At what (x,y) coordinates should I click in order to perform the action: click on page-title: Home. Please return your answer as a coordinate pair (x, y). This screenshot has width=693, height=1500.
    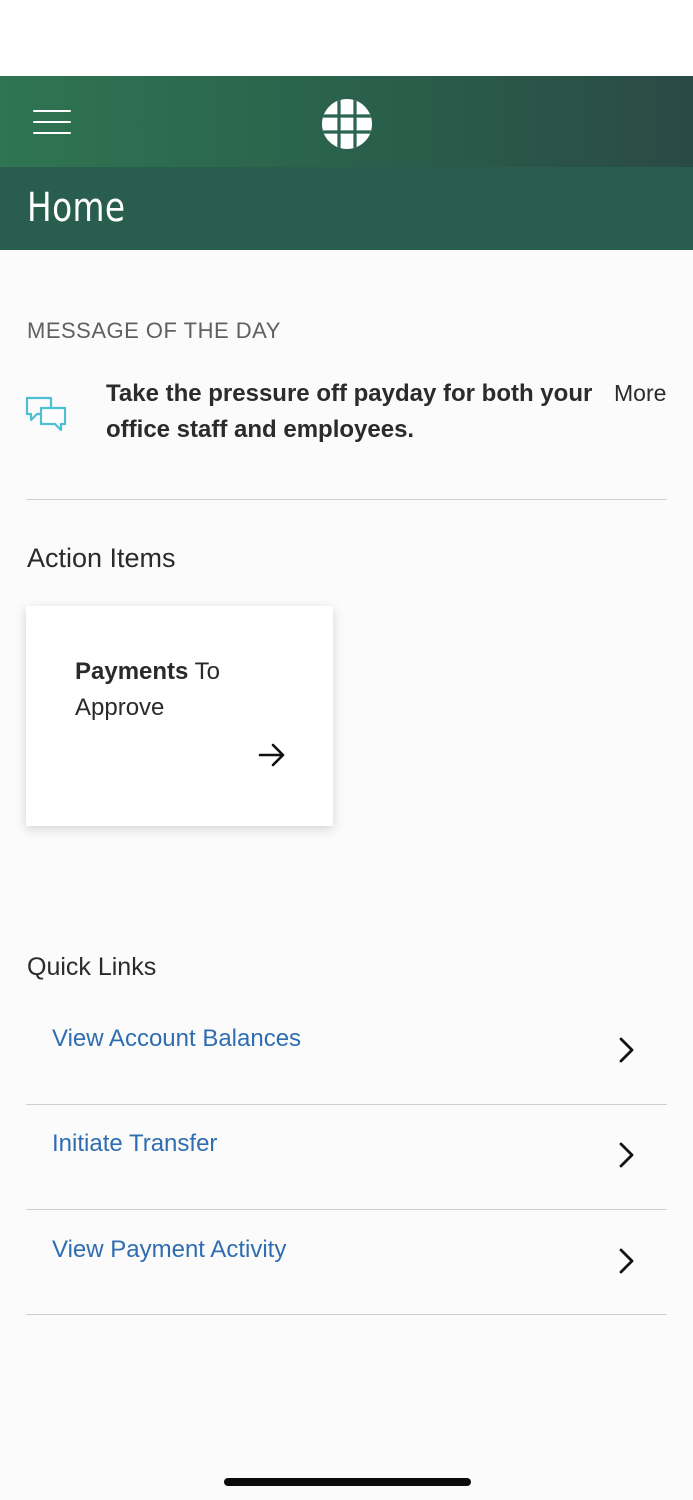
    Looking at the image, I should click on (76, 208).